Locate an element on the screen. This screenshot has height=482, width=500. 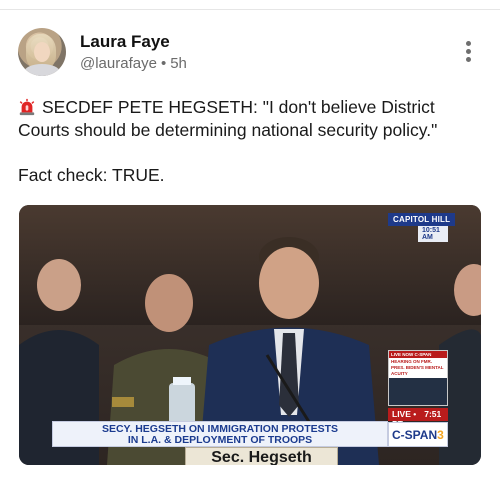
author-name: Laura Faye is located at coordinates (125, 42).